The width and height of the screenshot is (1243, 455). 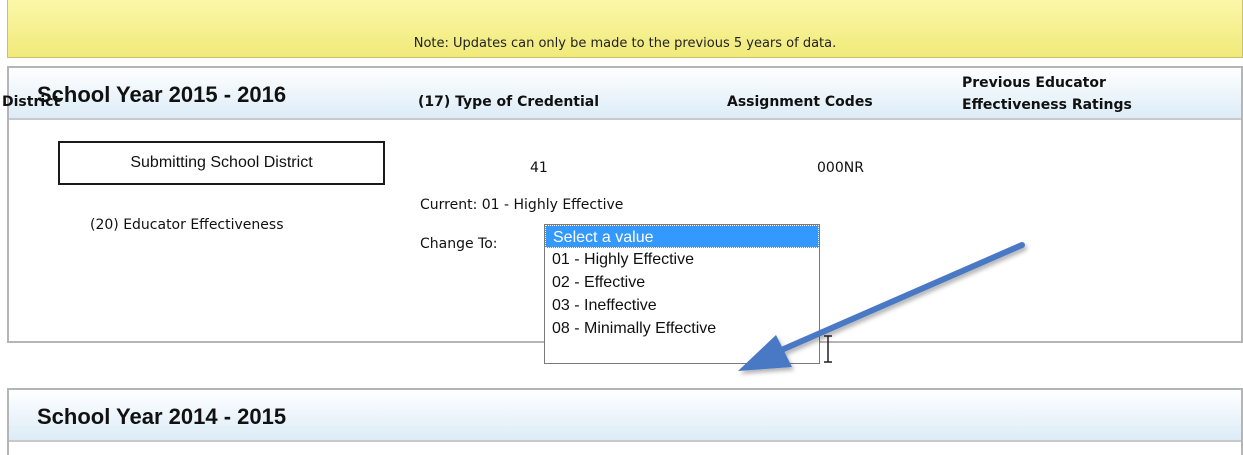 What do you see at coordinates (682, 259) in the screenshot?
I see `dropdown-option: 01 - Highly Effective` at bounding box center [682, 259].